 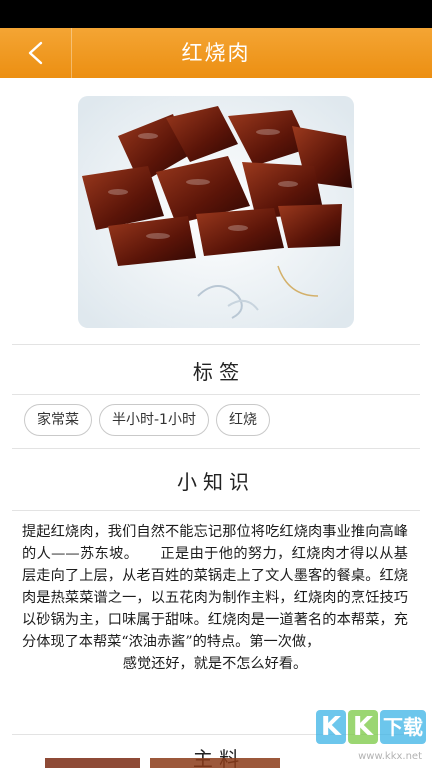 I want to click on watermark-logo: K K 下载 www.kkx.net, so click(x=366, y=734).